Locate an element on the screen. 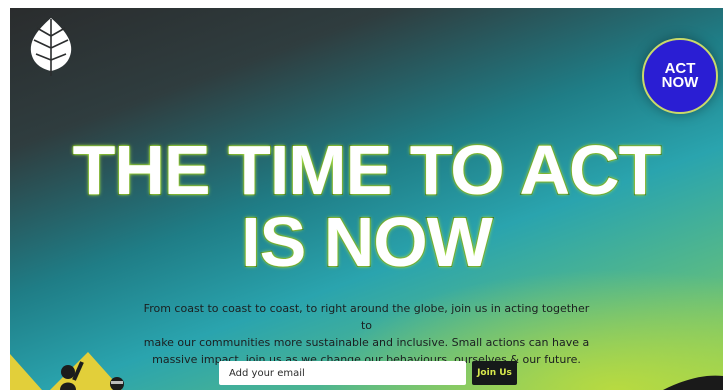 This screenshot has height=390, width=723. decorative-wave is located at coordinates (693, 382).